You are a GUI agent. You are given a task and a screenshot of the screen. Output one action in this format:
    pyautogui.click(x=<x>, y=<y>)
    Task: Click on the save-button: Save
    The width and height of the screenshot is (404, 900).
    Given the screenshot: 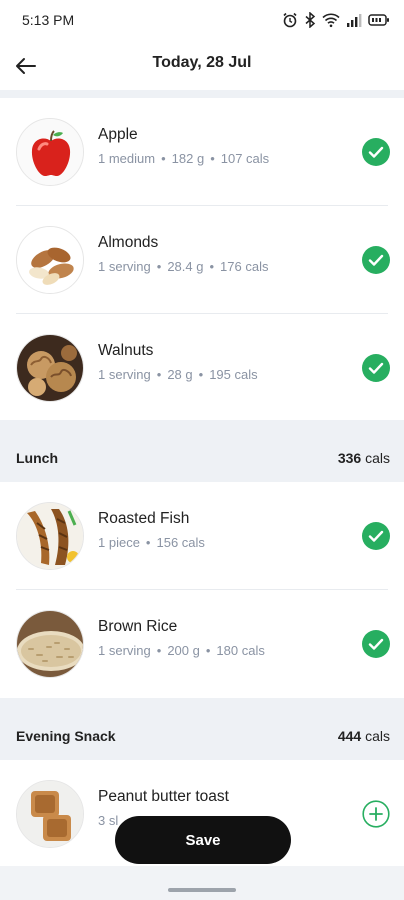 What is the action you would take?
    pyautogui.click(x=203, y=840)
    